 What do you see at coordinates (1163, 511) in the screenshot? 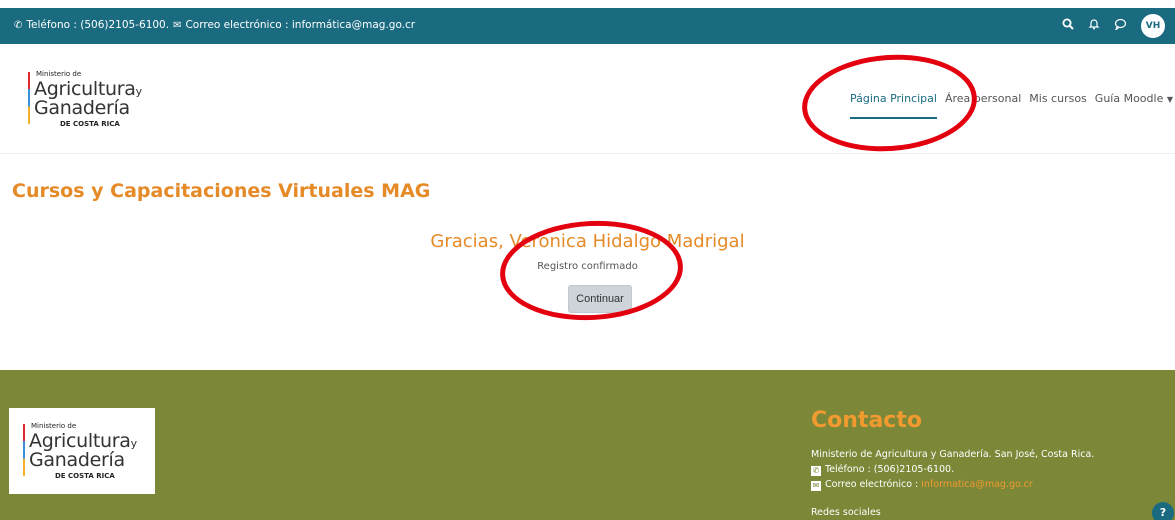
I see `help-button: ?` at bounding box center [1163, 511].